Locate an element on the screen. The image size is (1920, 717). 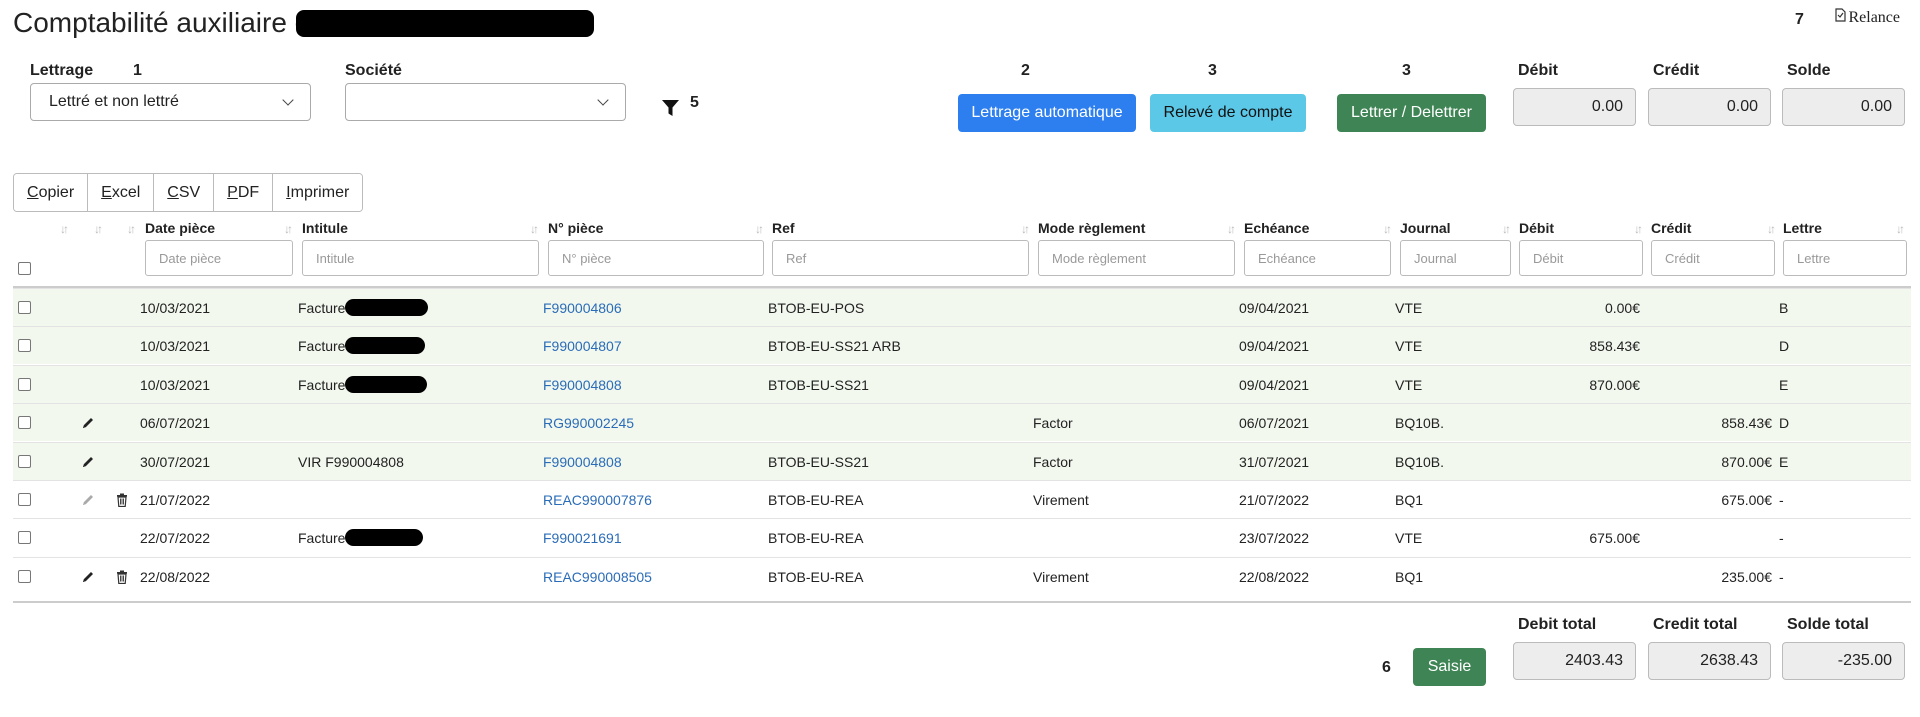
imprimer-button: Imprimer is located at coordinates (318, 192).